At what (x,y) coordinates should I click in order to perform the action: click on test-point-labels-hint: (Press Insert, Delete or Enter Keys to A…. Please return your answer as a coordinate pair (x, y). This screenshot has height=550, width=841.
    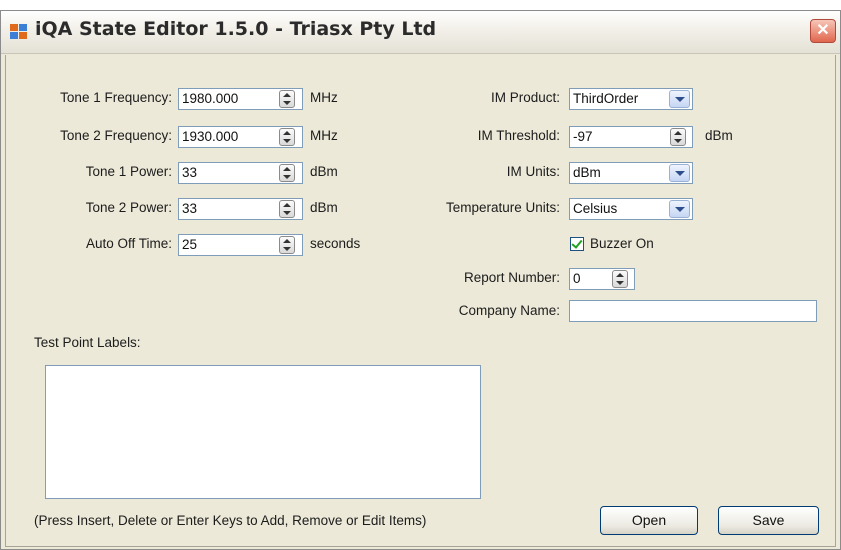
    Looking at the image, I should click on (230, 520).